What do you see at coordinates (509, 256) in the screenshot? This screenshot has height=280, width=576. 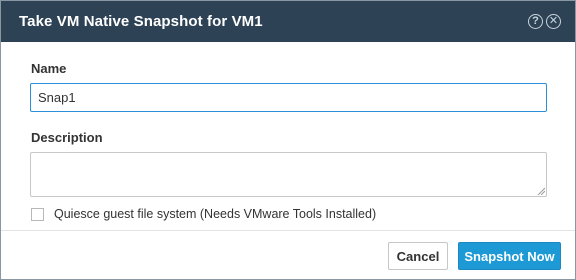 I see `snapshot-now-button: Snapshot Now` at bounding box center [509, 256].